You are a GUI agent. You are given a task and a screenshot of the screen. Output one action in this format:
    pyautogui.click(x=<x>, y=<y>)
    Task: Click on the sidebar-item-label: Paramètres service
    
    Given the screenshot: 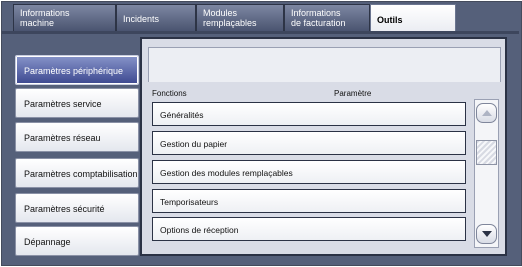 What is the action you would take?
    pyautogui.click(x=63, y=104)
    